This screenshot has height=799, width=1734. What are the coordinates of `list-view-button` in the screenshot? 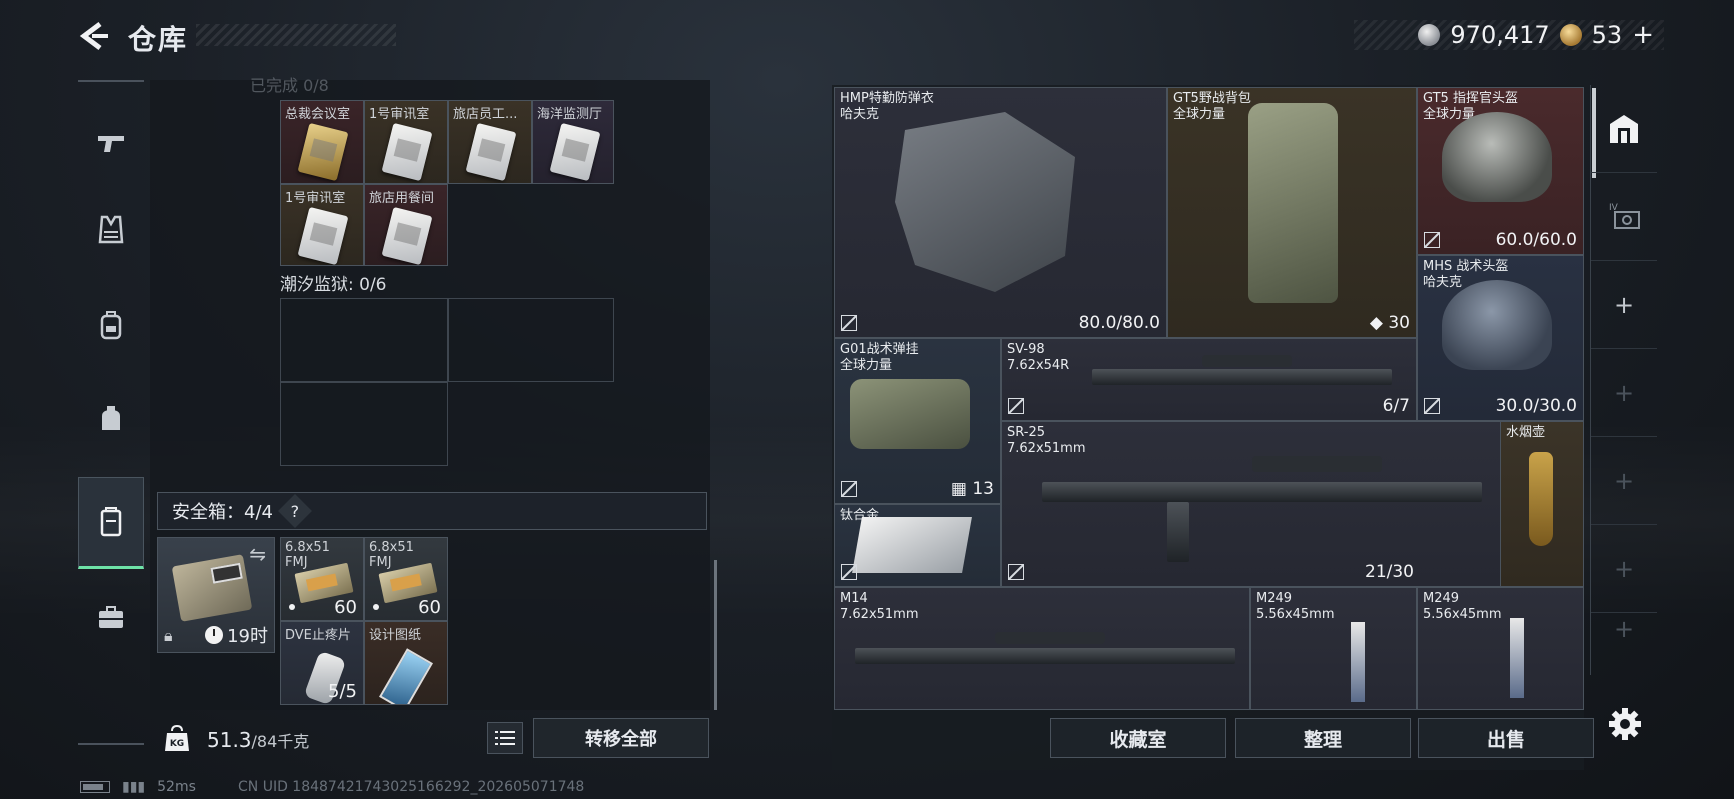 It's located at (505, 738).